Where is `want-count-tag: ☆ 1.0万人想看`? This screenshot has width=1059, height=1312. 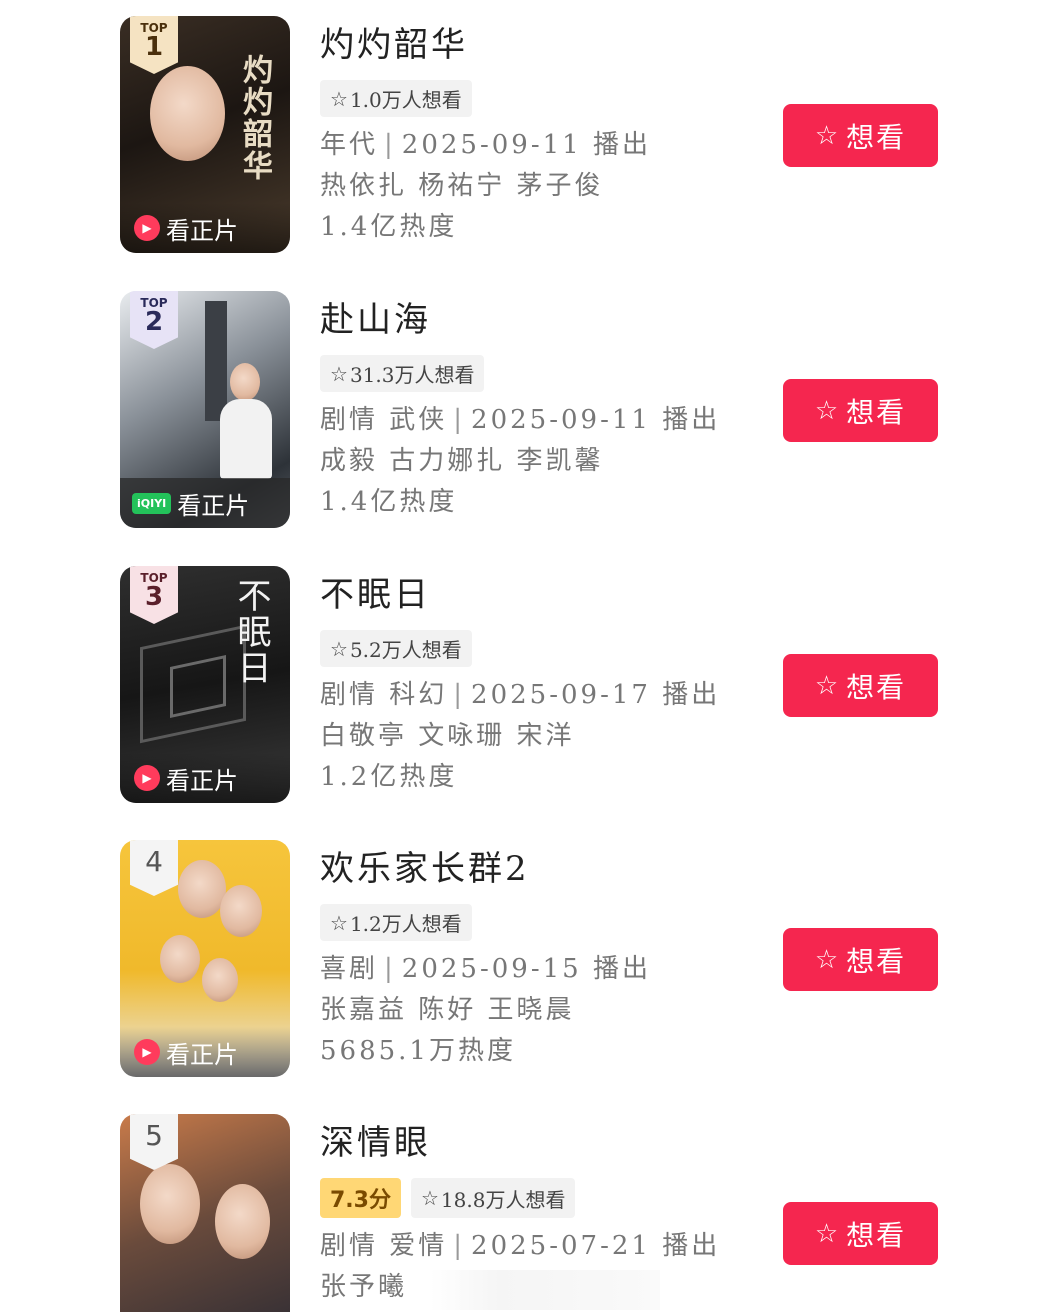
want-count-tag: ☆ 1.0万人想看 is located at coordinates (396, 98).